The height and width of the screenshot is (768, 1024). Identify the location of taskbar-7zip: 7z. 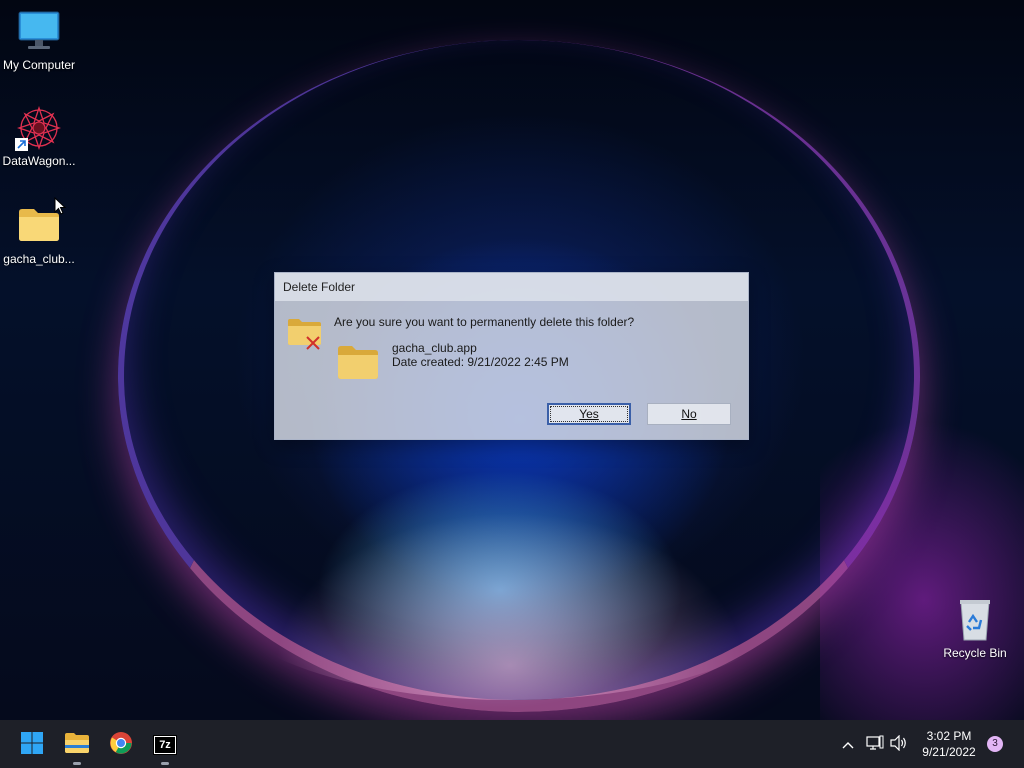
(165, 746).